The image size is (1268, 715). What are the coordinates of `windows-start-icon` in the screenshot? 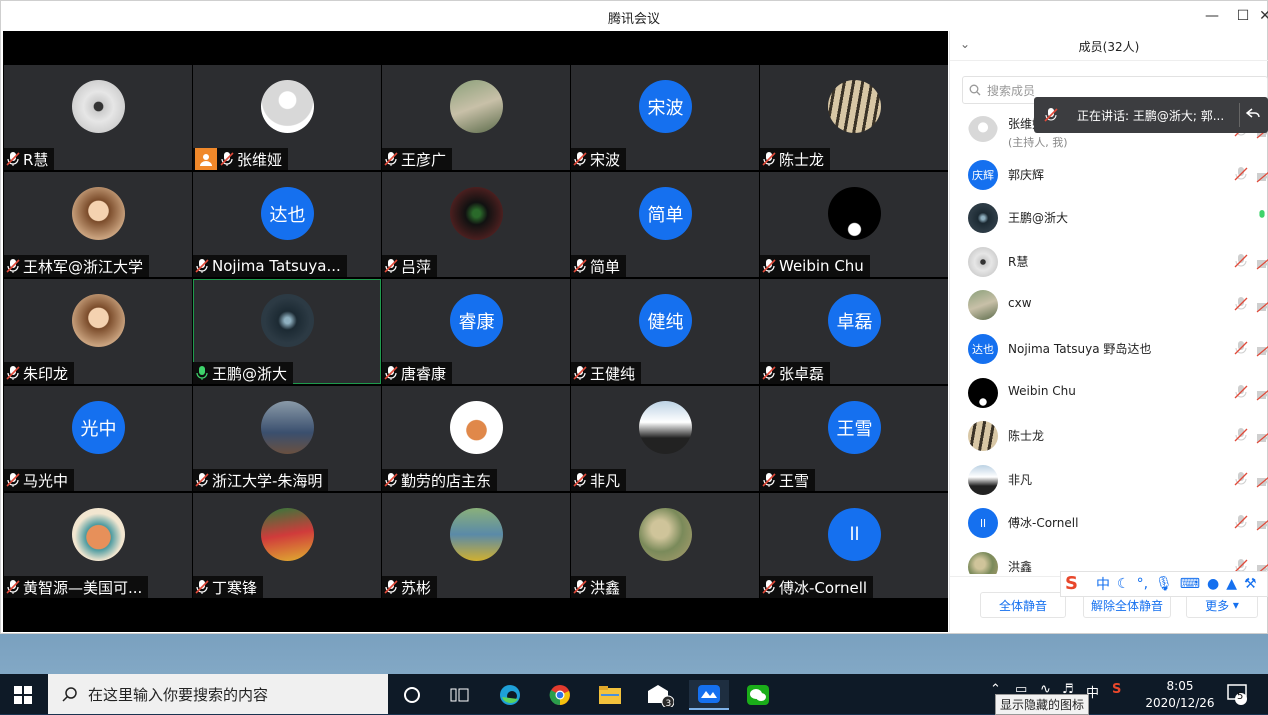 It's located at (23, 695).